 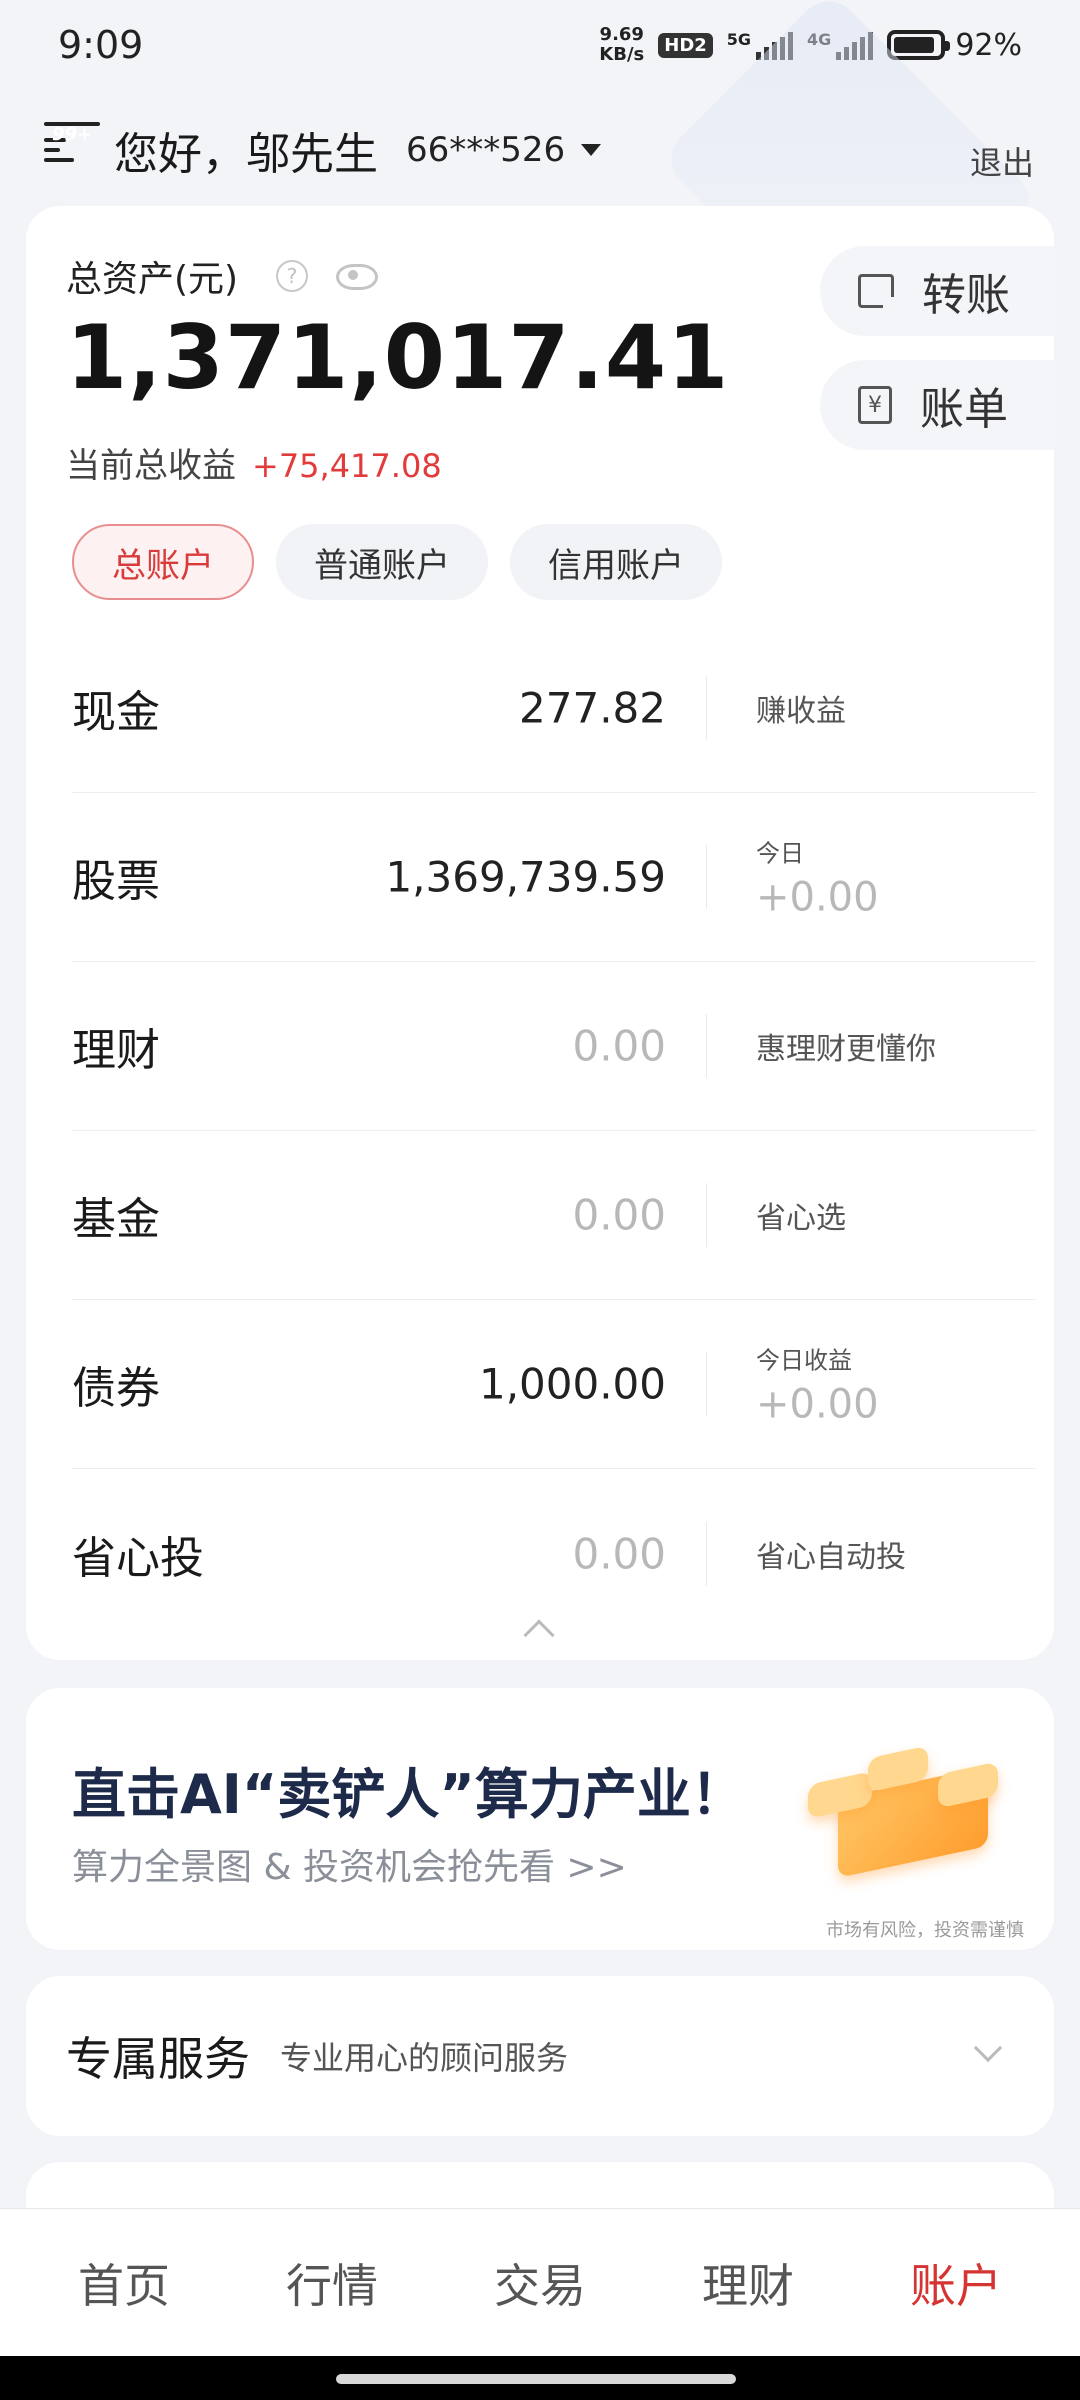 I want to click on battery: 92%, so click(x=954, y=45).